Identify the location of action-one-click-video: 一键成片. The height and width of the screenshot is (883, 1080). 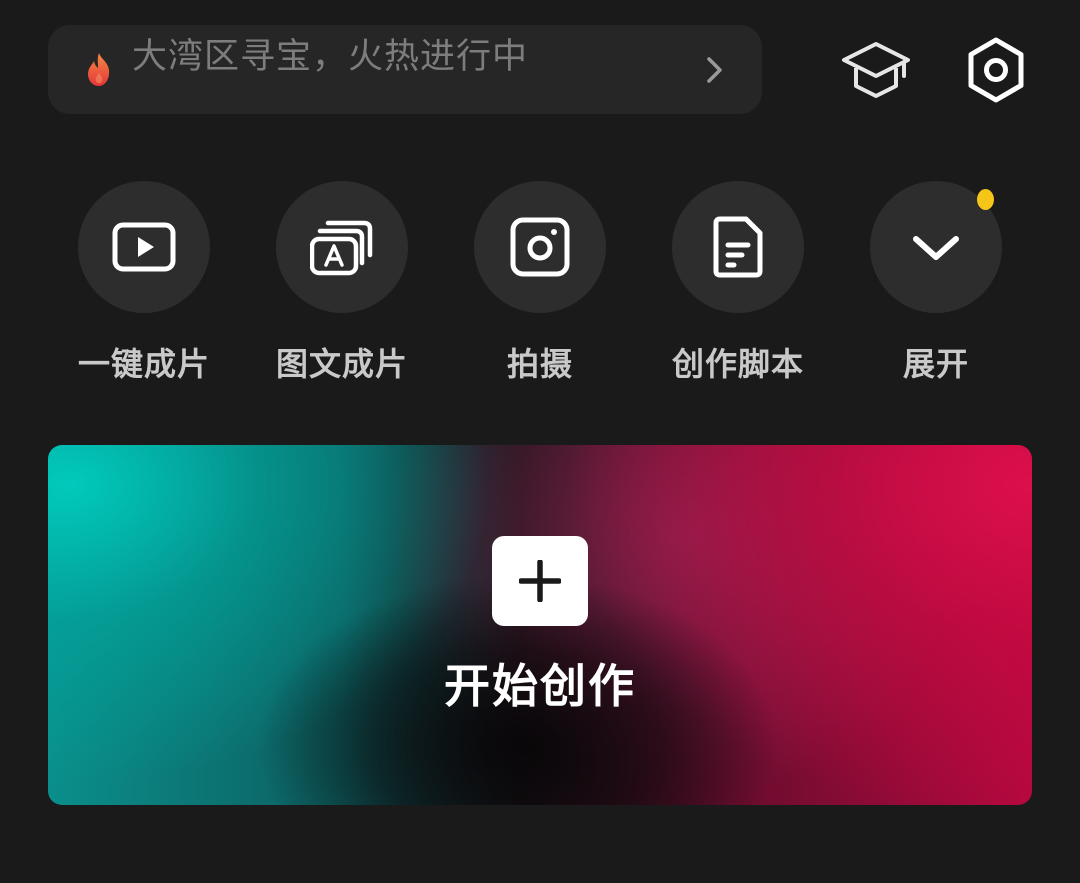
(144, 286).